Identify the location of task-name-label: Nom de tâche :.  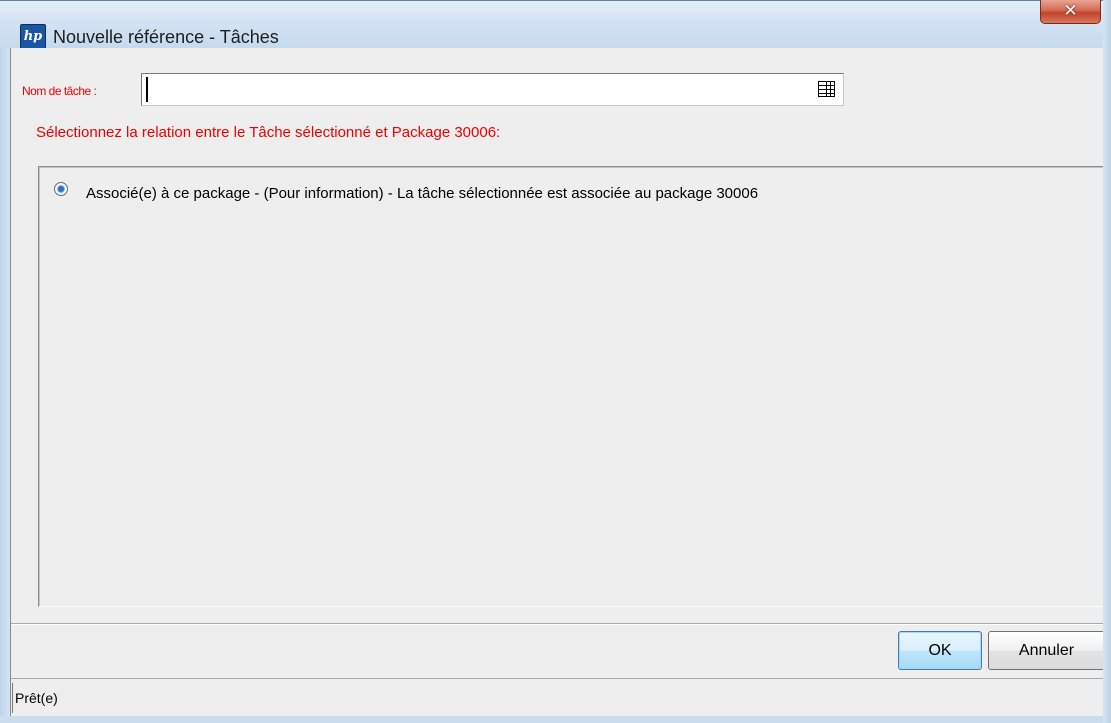
(59, 91).